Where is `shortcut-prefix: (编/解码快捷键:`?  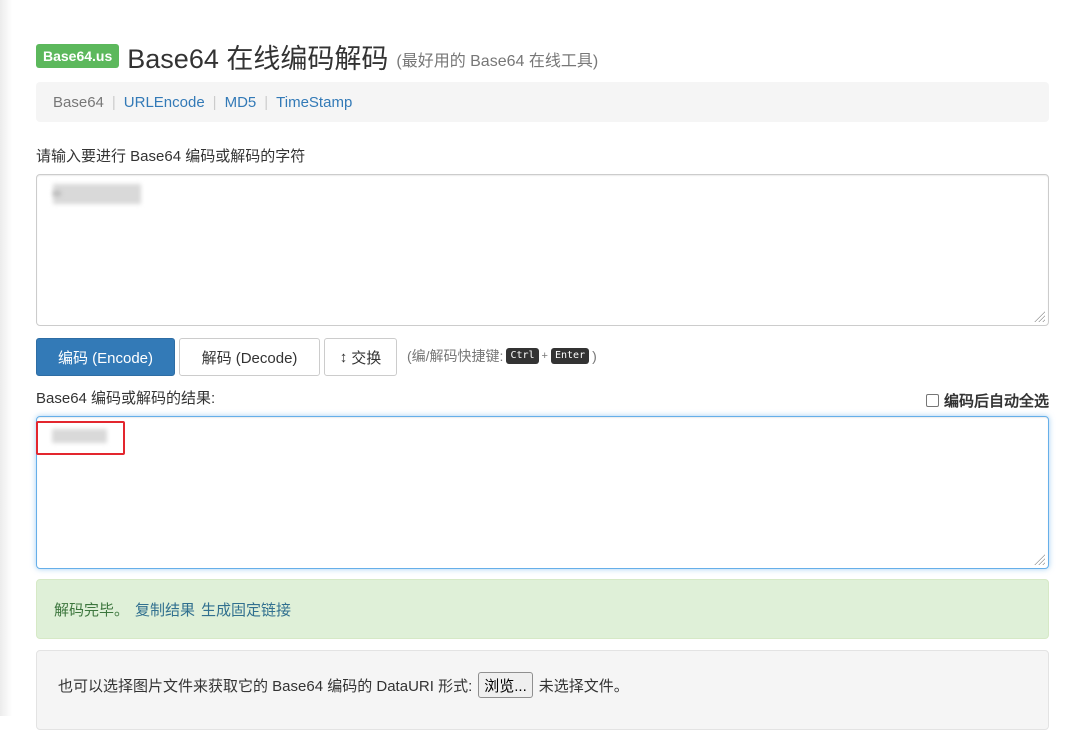 shortcut-prefix: (编/解码快捷键: is located at coordinates (455, 356).